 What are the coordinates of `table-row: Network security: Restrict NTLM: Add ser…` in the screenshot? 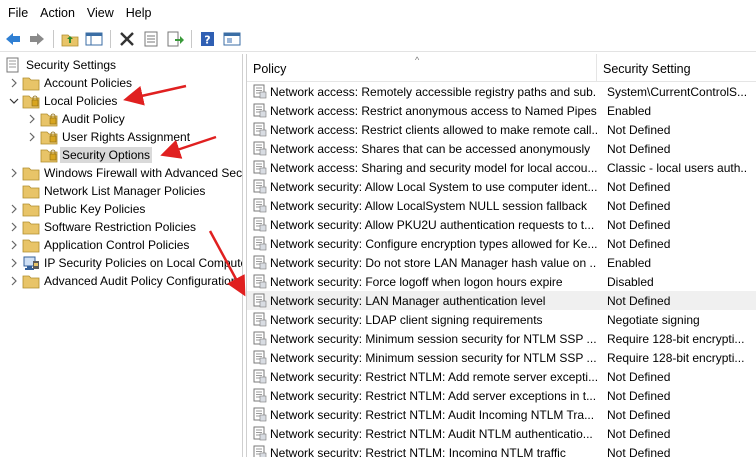 It's located at (501, 395).